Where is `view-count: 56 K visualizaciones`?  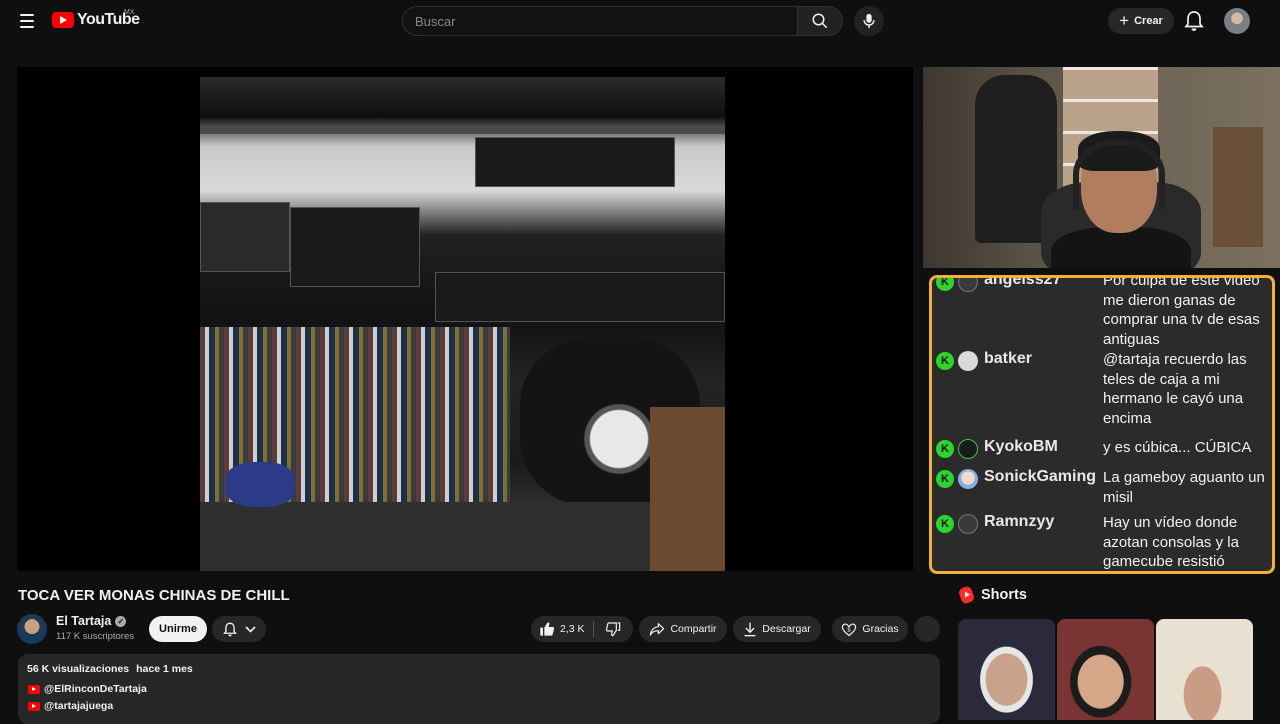 view-count: 56 K visualizaciones is located at coordinates (78, 669).